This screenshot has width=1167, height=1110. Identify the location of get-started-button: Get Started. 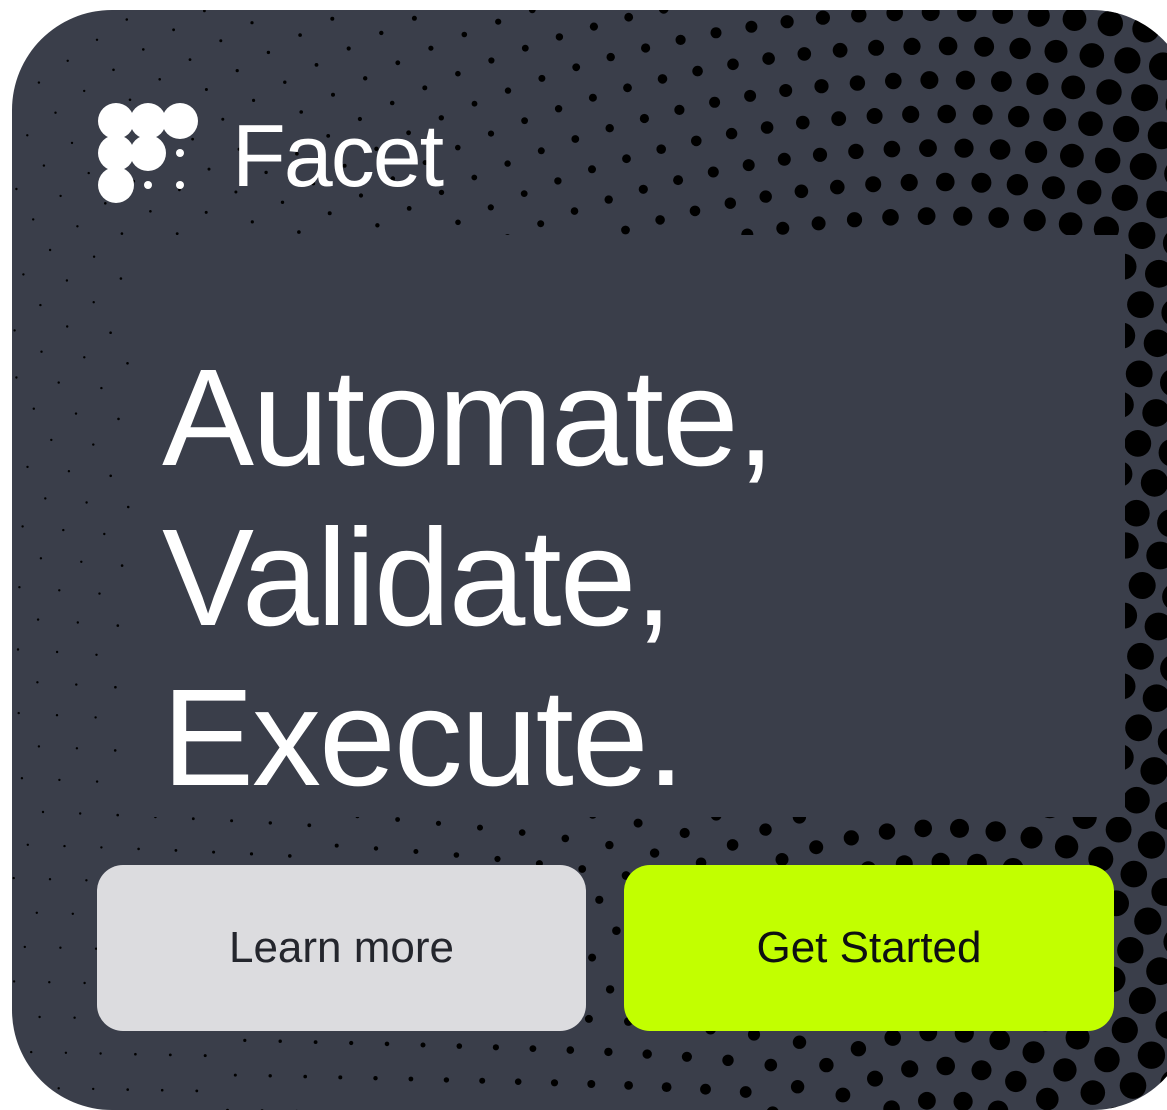
(869, 948).